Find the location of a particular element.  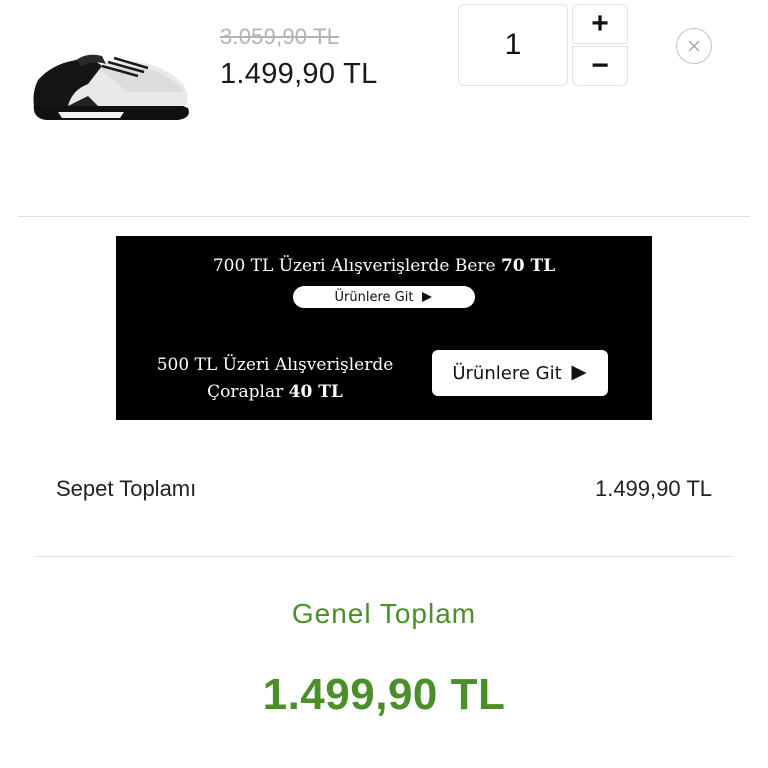

product-image is located at coordinates (111, 86).